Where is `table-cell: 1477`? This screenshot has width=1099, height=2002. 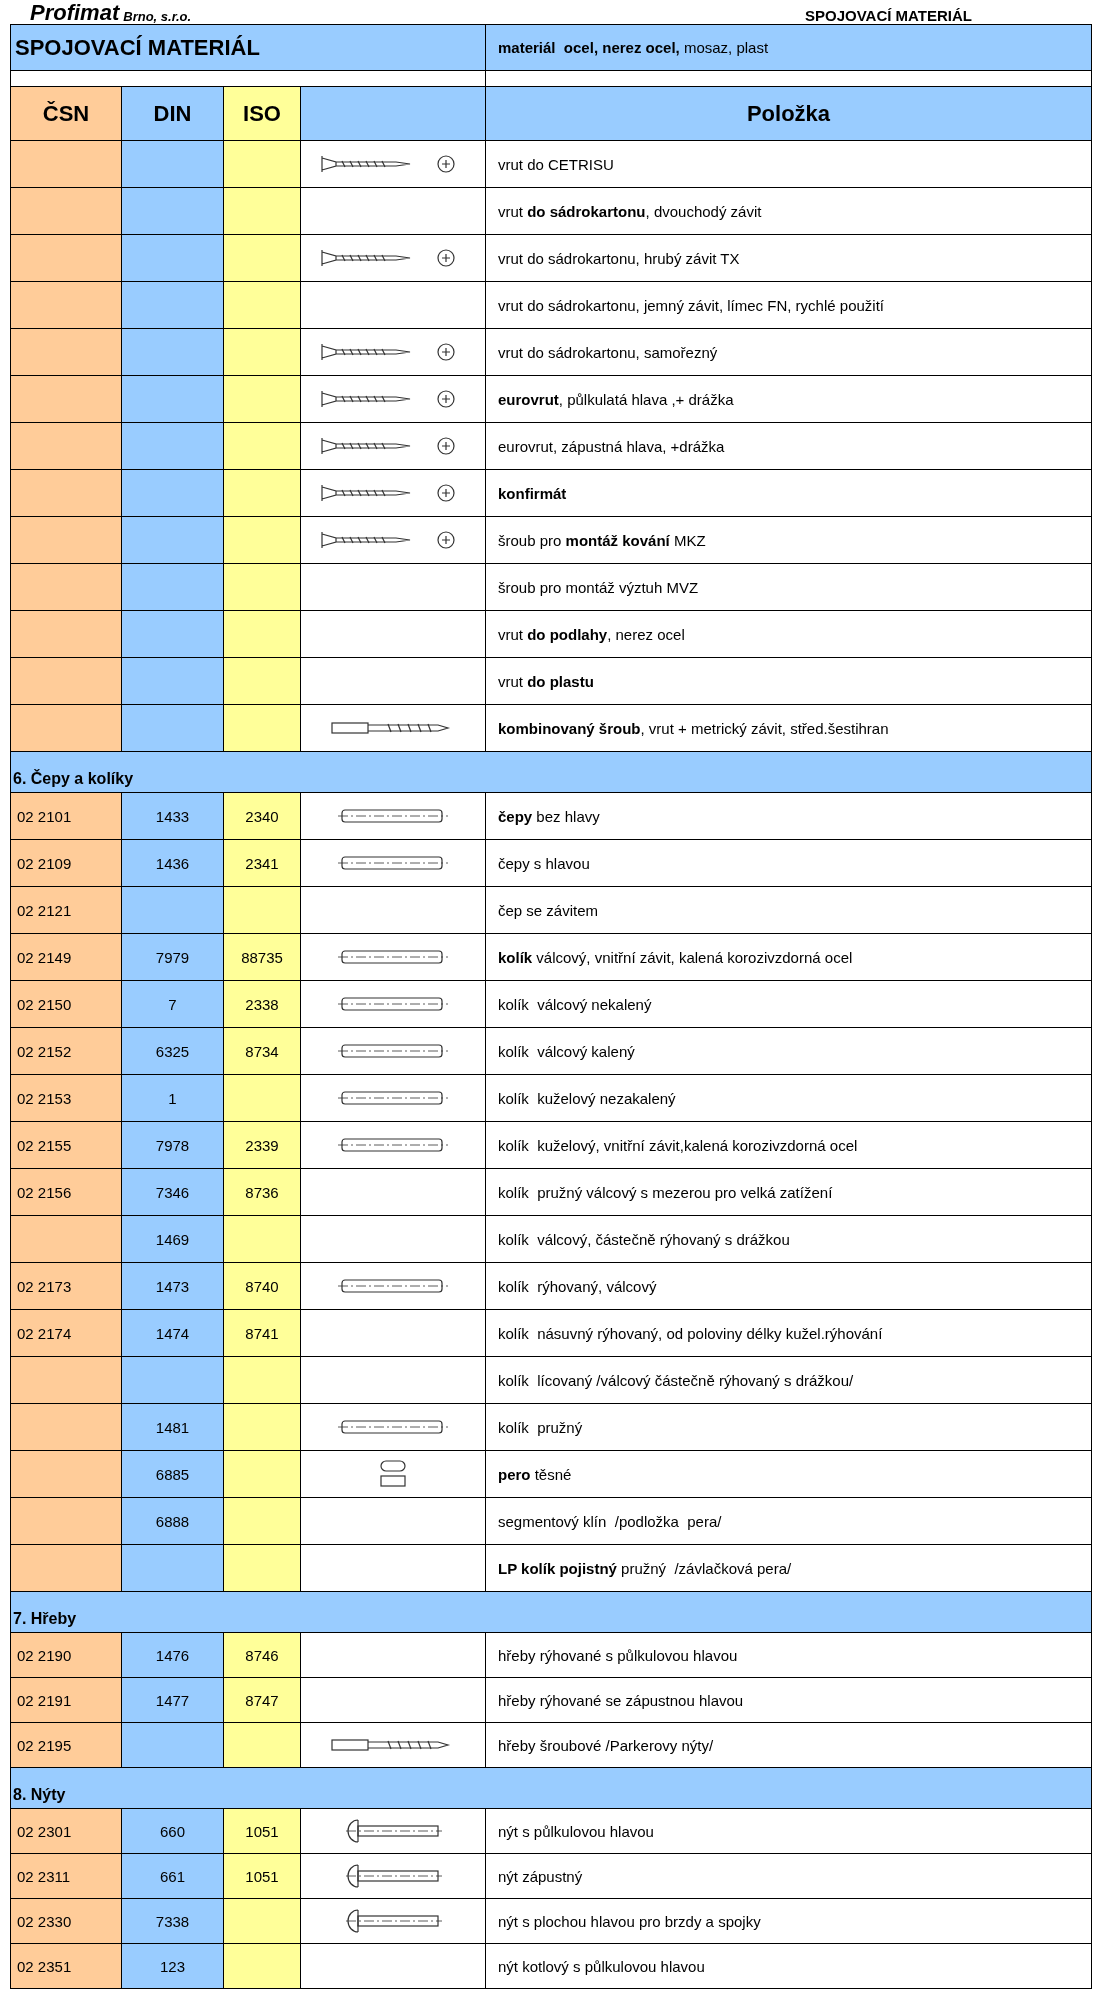
table-cell: 1477 is located at coordinates (173, 1700).